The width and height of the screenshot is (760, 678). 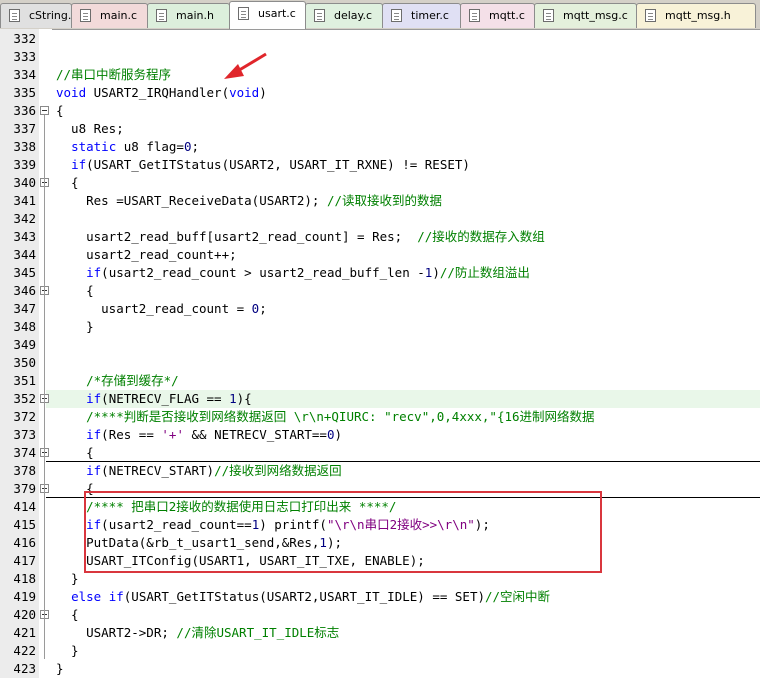 What do you see at coordinates (245, 65) in the screenshot?
I see `red-arrow-icon` at bounding box center [245, 65].